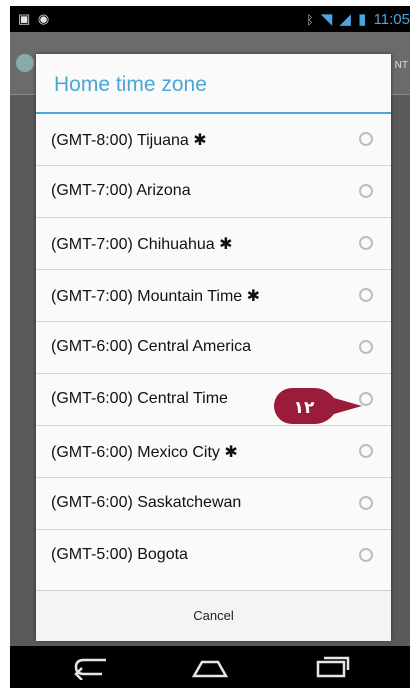 The height and width of the screenshot is (688, 410). Describe the element at coordinates (210, 19) in the screenshot. I see `status-bar: ▣ ◉ ᛒ ◥ ◢ ▮ 11:05` at that location.